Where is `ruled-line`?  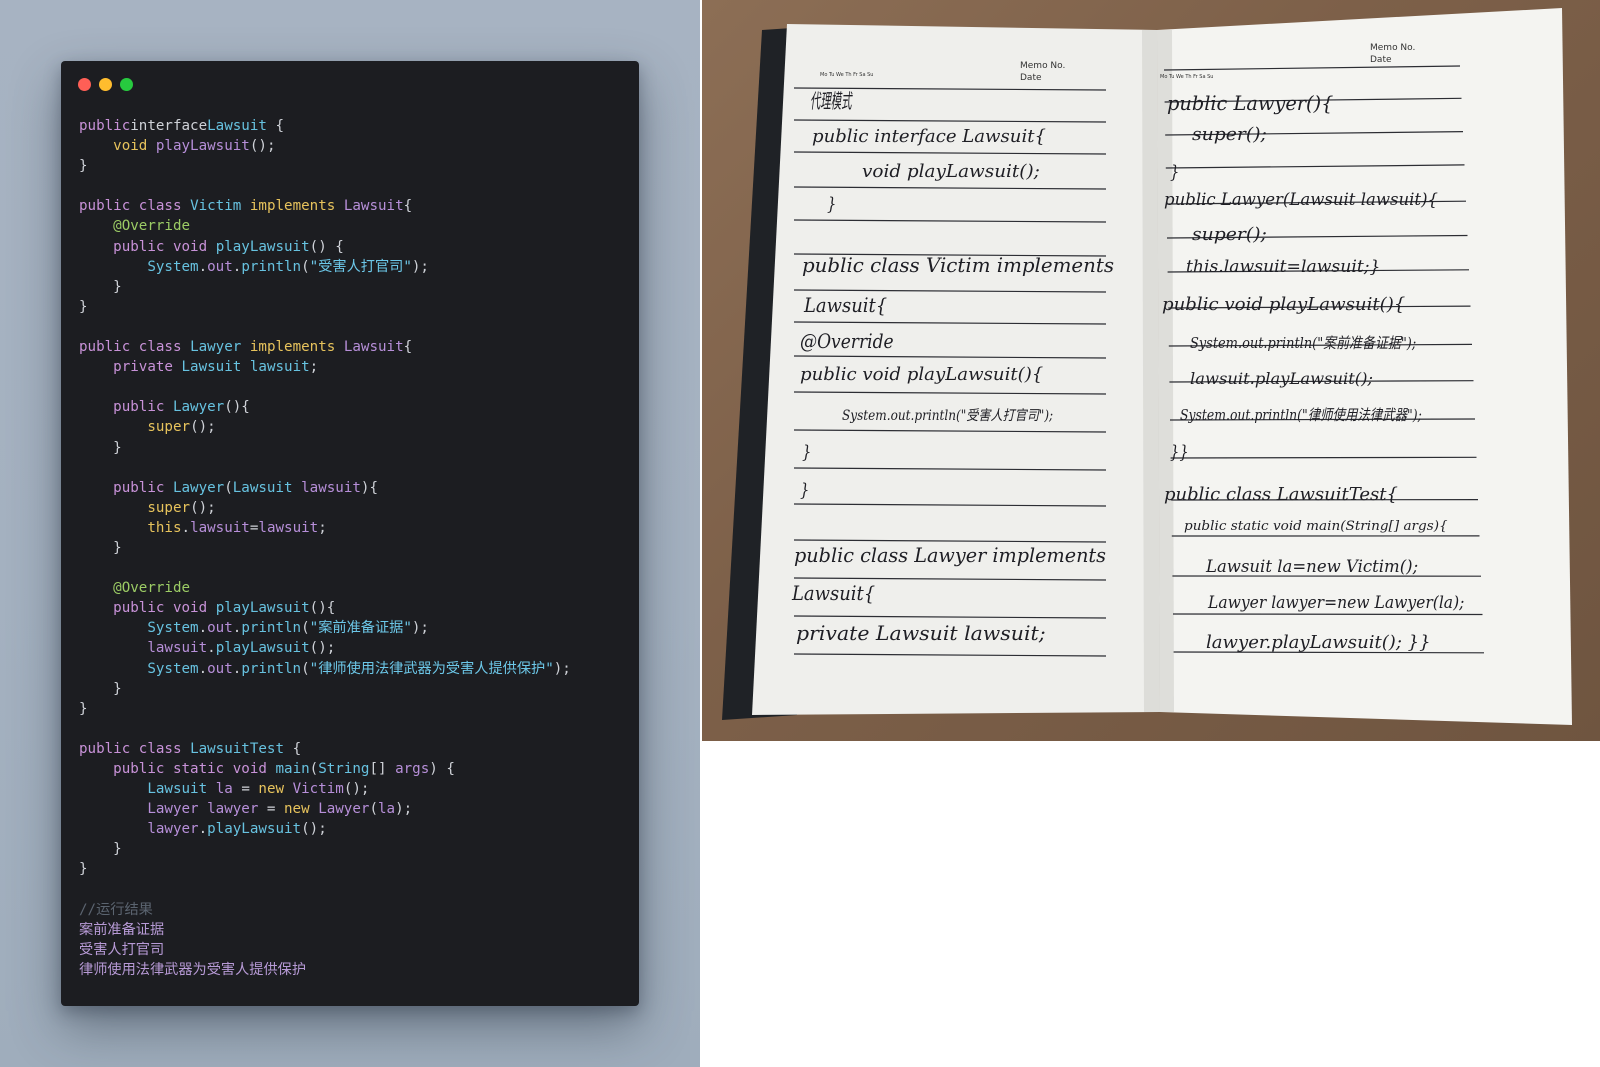
ruled-line is located at coordinates (1327, 614).